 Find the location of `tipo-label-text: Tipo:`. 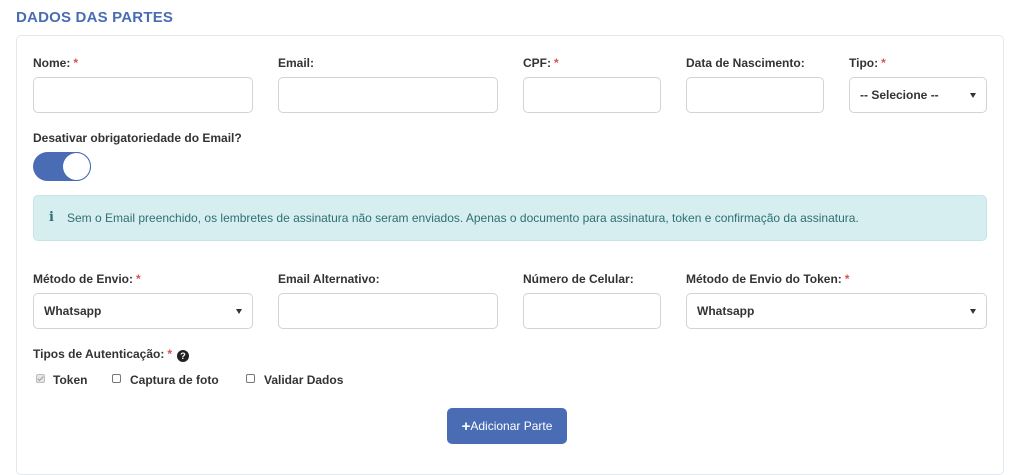

tipo-label-text: Tipo: is located at coordinates (864, 63).